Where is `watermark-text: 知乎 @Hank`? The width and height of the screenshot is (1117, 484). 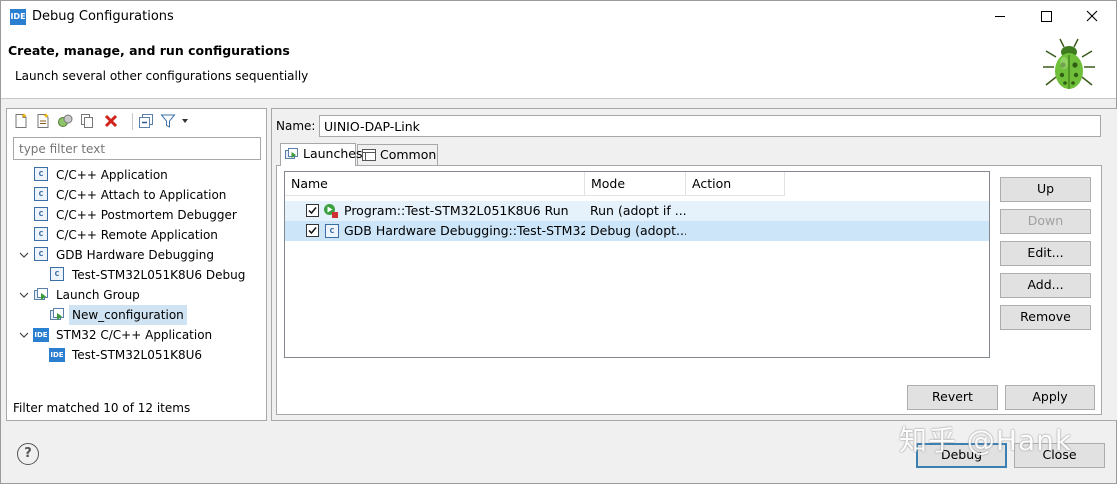
watermark-text: 知乎 @Hank is located at coordinates (986, 440).